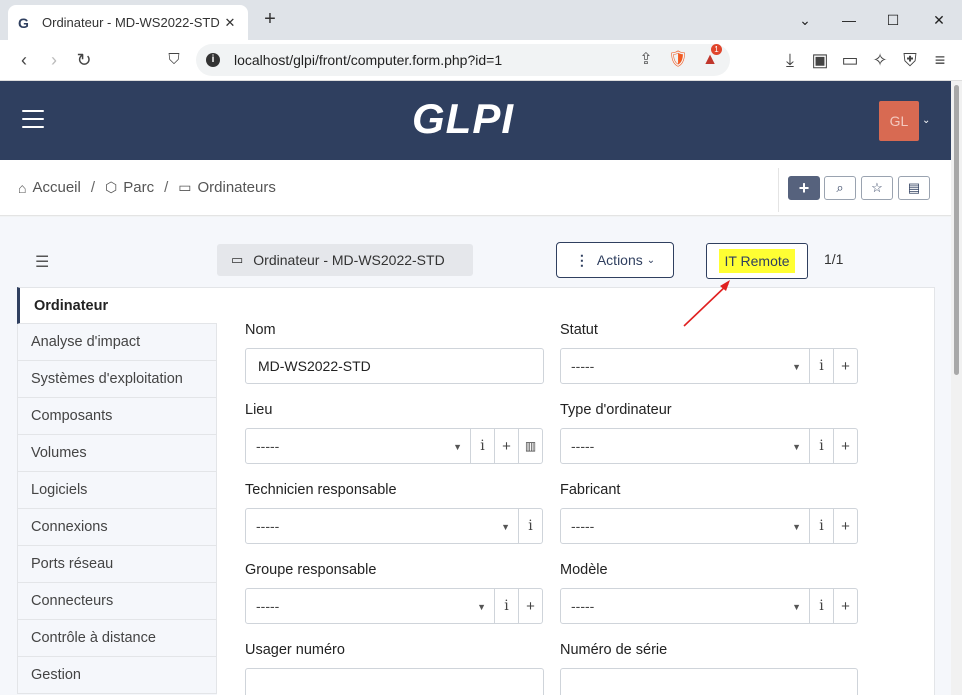 The image size is (962, 695). What do you see at coordinates (33, 119) in the screenshot?
I see `hamburger-menu-icon` at bounding box center [33, 119].